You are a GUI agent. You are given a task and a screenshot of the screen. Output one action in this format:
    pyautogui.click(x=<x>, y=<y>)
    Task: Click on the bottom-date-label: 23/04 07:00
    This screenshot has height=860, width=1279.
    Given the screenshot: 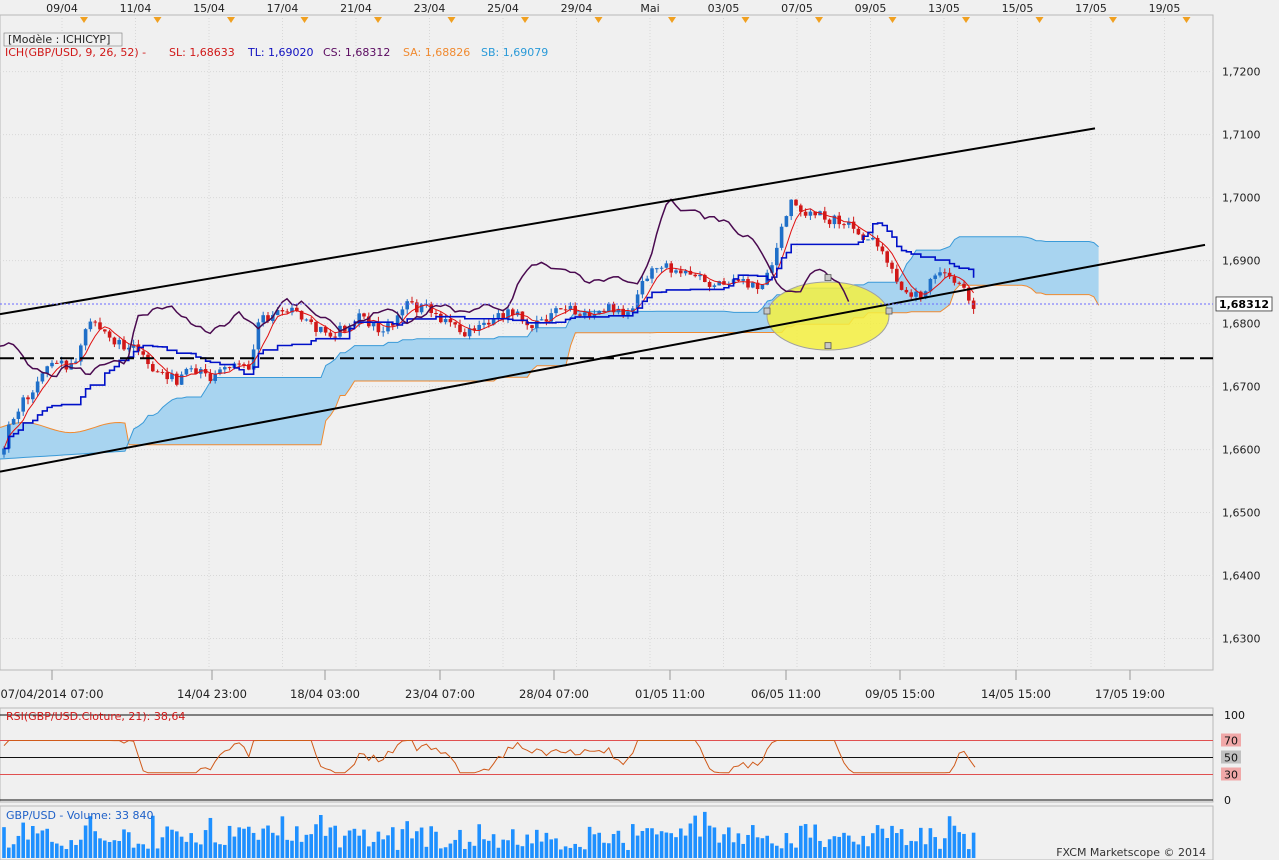 What is the action you would take?
    pyautogui.click(x=440, y=694)
    